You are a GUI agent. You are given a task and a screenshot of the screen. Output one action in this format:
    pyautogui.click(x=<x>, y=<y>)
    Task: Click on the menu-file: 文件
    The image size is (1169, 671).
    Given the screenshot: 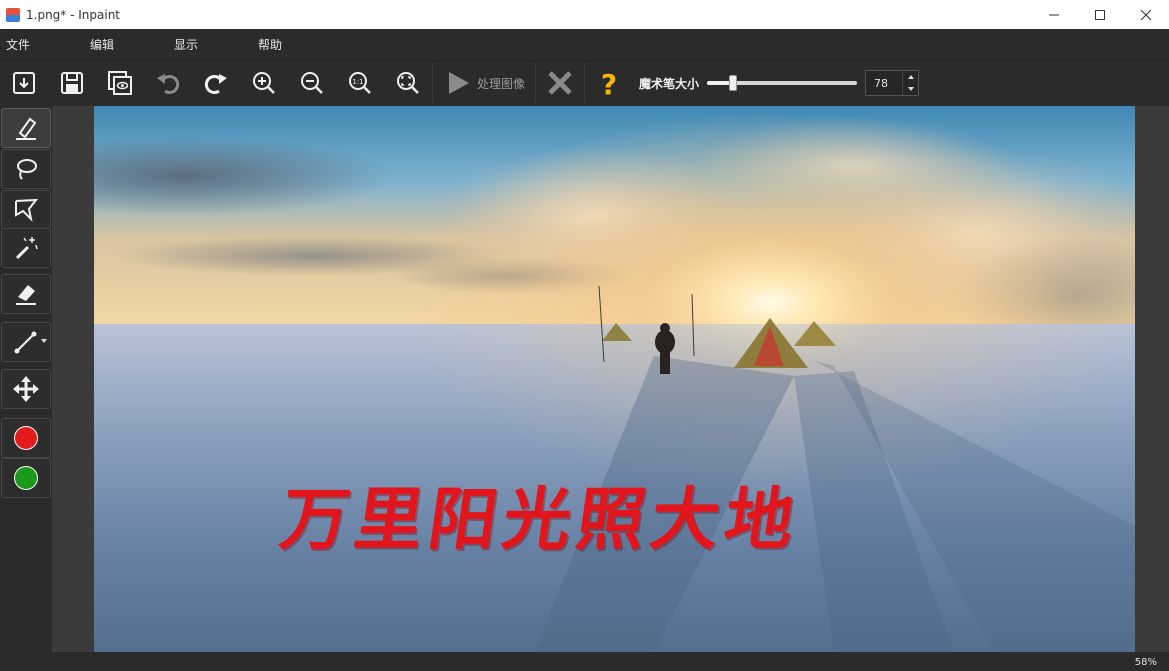 What is the action you would take?
    pyautogui.click(x=42, y=44)
    